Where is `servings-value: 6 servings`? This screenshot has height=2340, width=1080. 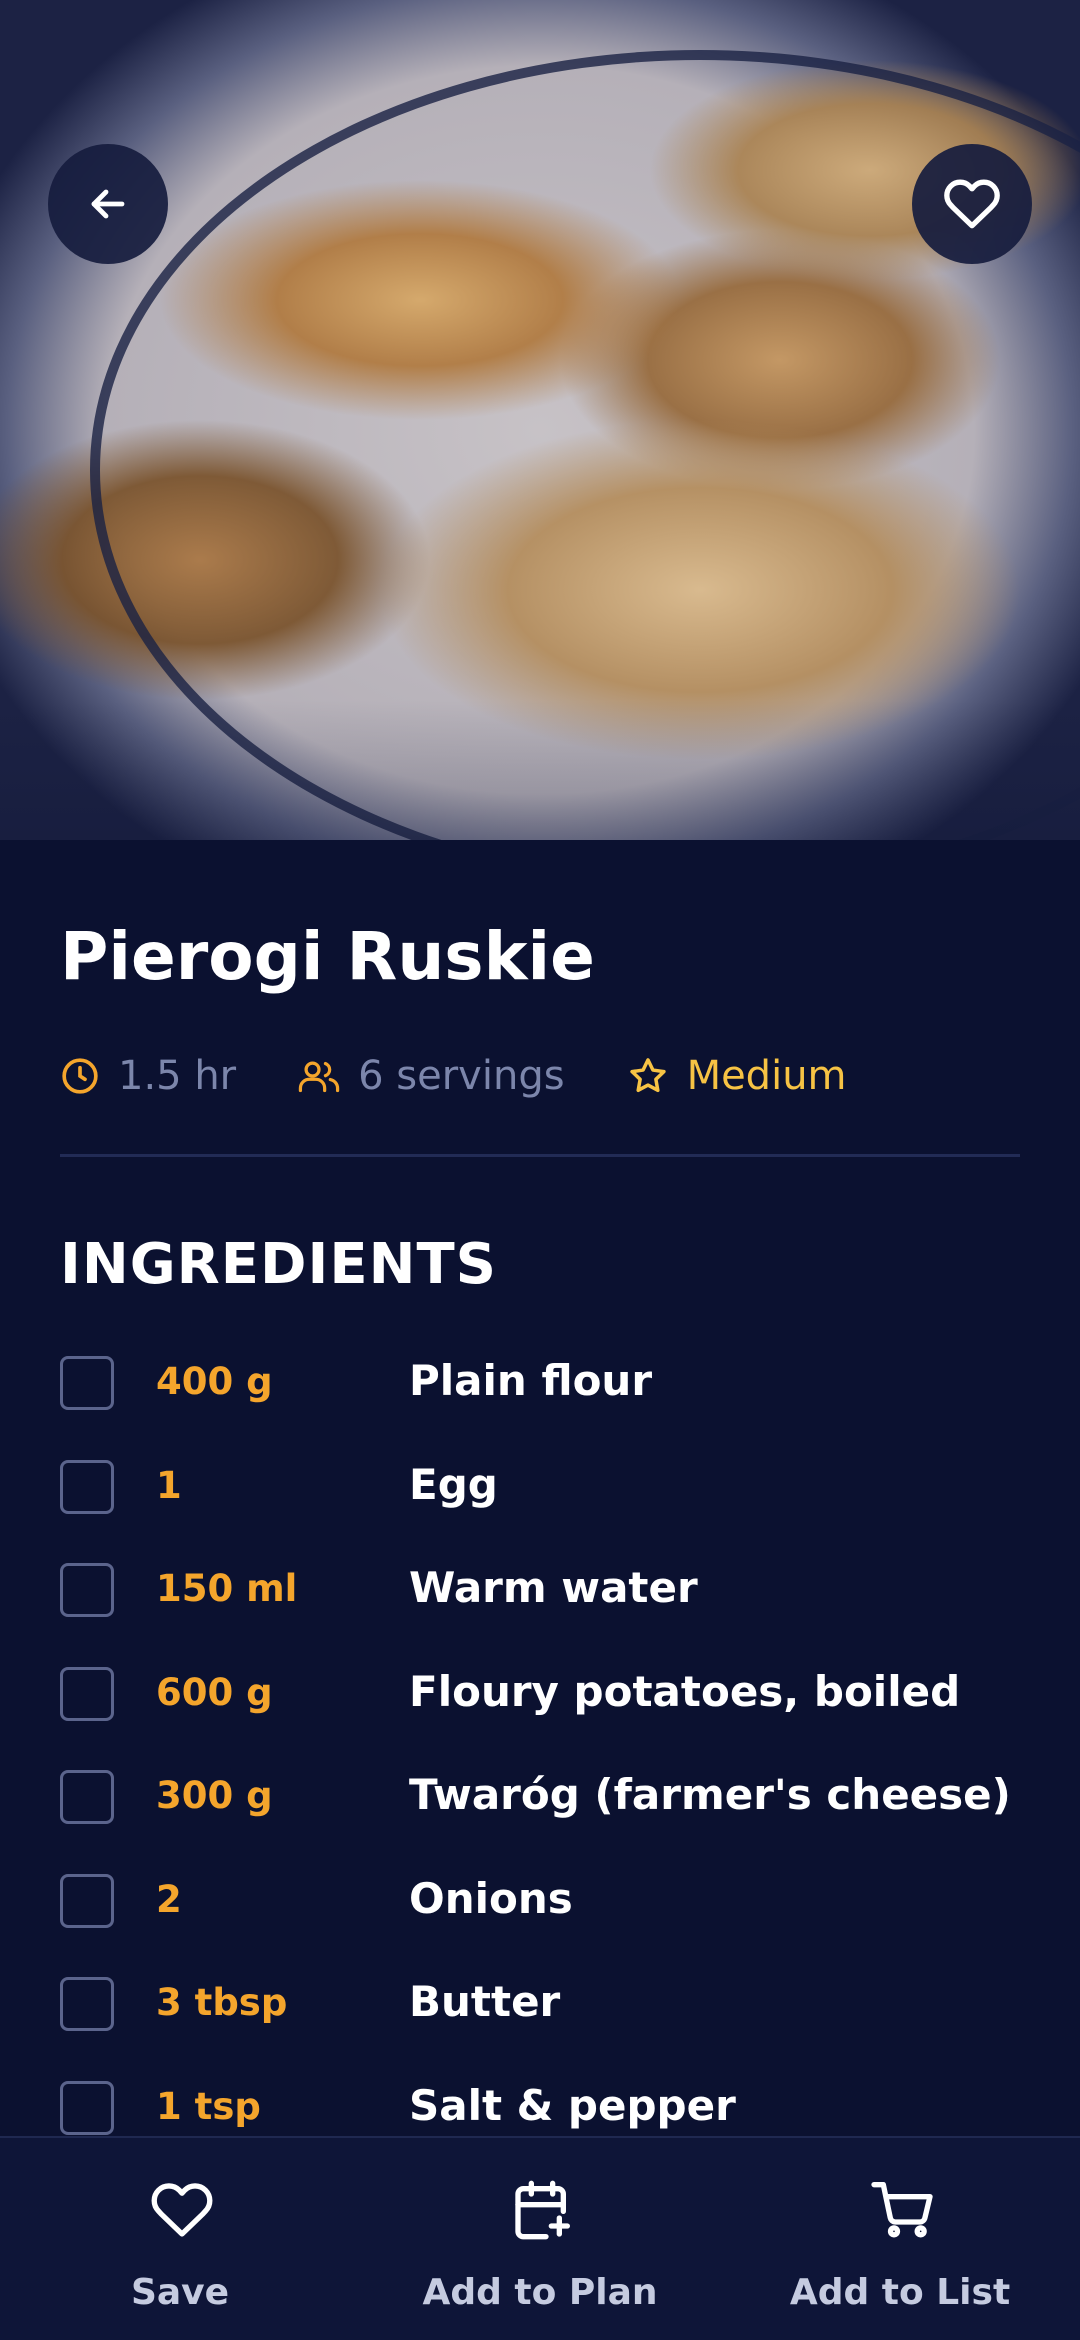 servings-value: 6 servings is located at coordinates (461, 1076).